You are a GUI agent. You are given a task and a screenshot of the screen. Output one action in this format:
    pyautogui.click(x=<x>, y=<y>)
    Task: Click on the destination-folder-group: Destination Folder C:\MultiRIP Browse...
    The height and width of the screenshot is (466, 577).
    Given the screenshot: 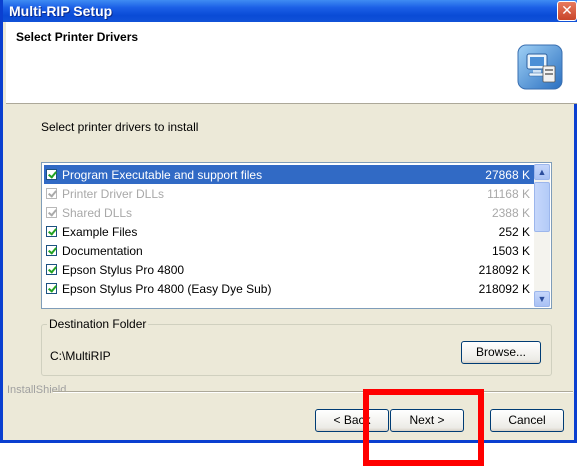 What is the action you would take?
    pyautogui.click(x=296, y=346)
    